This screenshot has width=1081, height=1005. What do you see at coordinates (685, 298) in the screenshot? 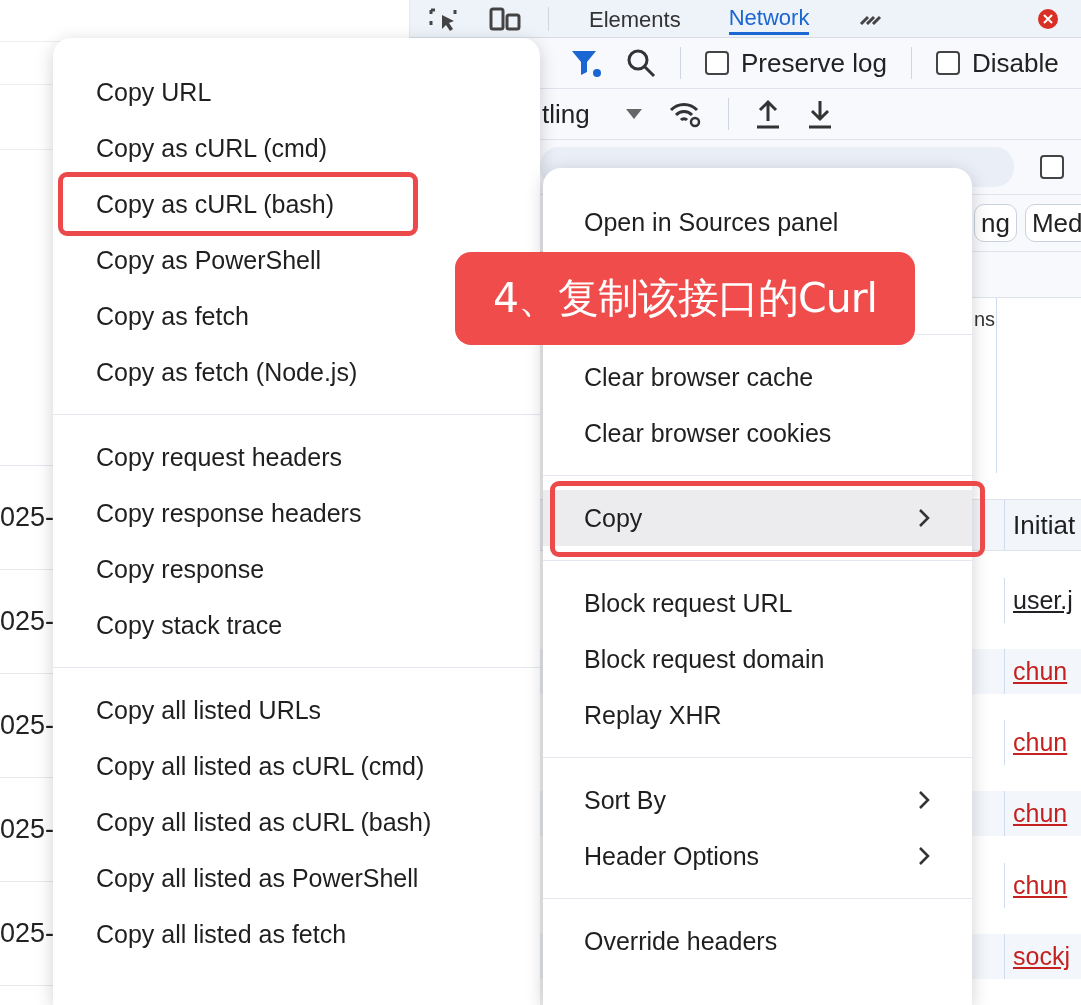
I see `annotation-label: 4、复制该接口的Curl` at bounding box center [685, 298].